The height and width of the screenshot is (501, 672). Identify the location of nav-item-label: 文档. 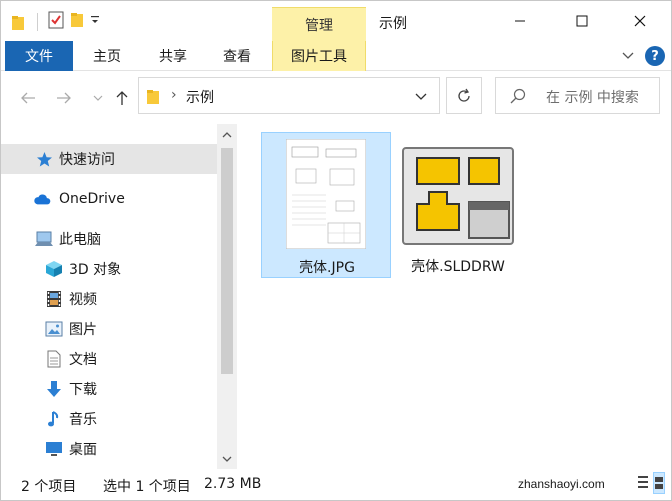
(83, 360).